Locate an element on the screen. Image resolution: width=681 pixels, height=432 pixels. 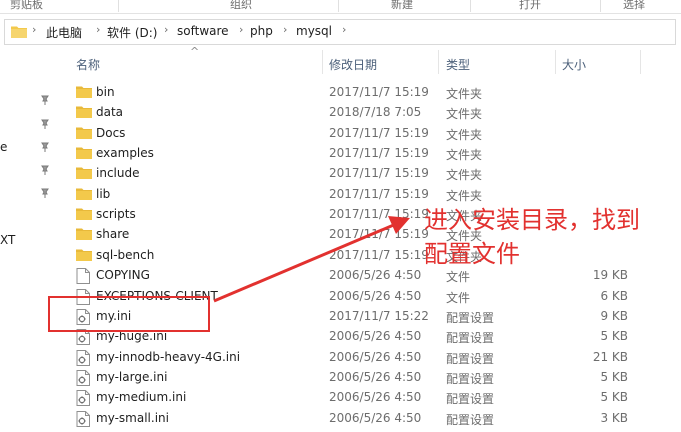
annotation-line-1: 进入安装目录，找到 is located at coordinates (532, 220).